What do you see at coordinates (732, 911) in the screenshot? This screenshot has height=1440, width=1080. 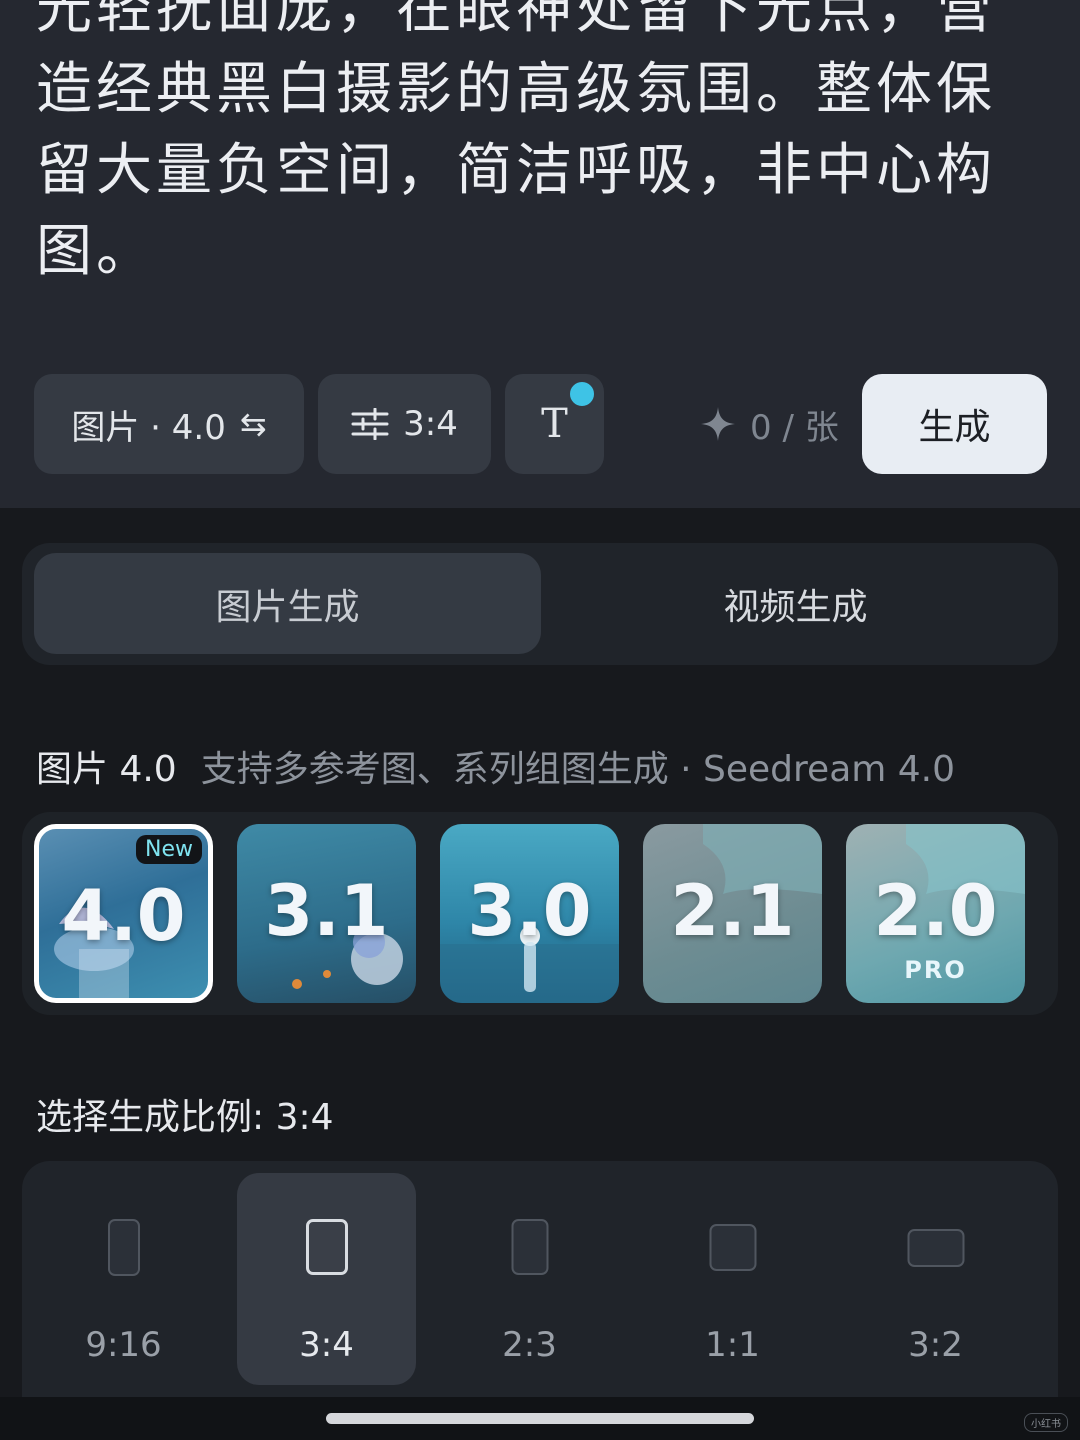 I see `model-version: 2.1` at bounding box center [732, 911].